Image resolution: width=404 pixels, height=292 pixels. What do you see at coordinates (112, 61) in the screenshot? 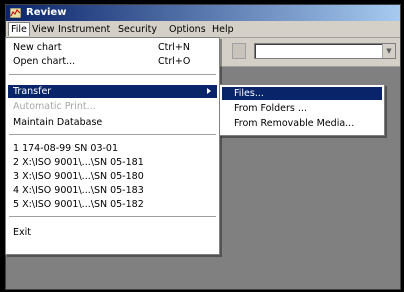
I see `menu-item-open-chart: Open chart... Ctrl+O` at bounding box center [112, 61].